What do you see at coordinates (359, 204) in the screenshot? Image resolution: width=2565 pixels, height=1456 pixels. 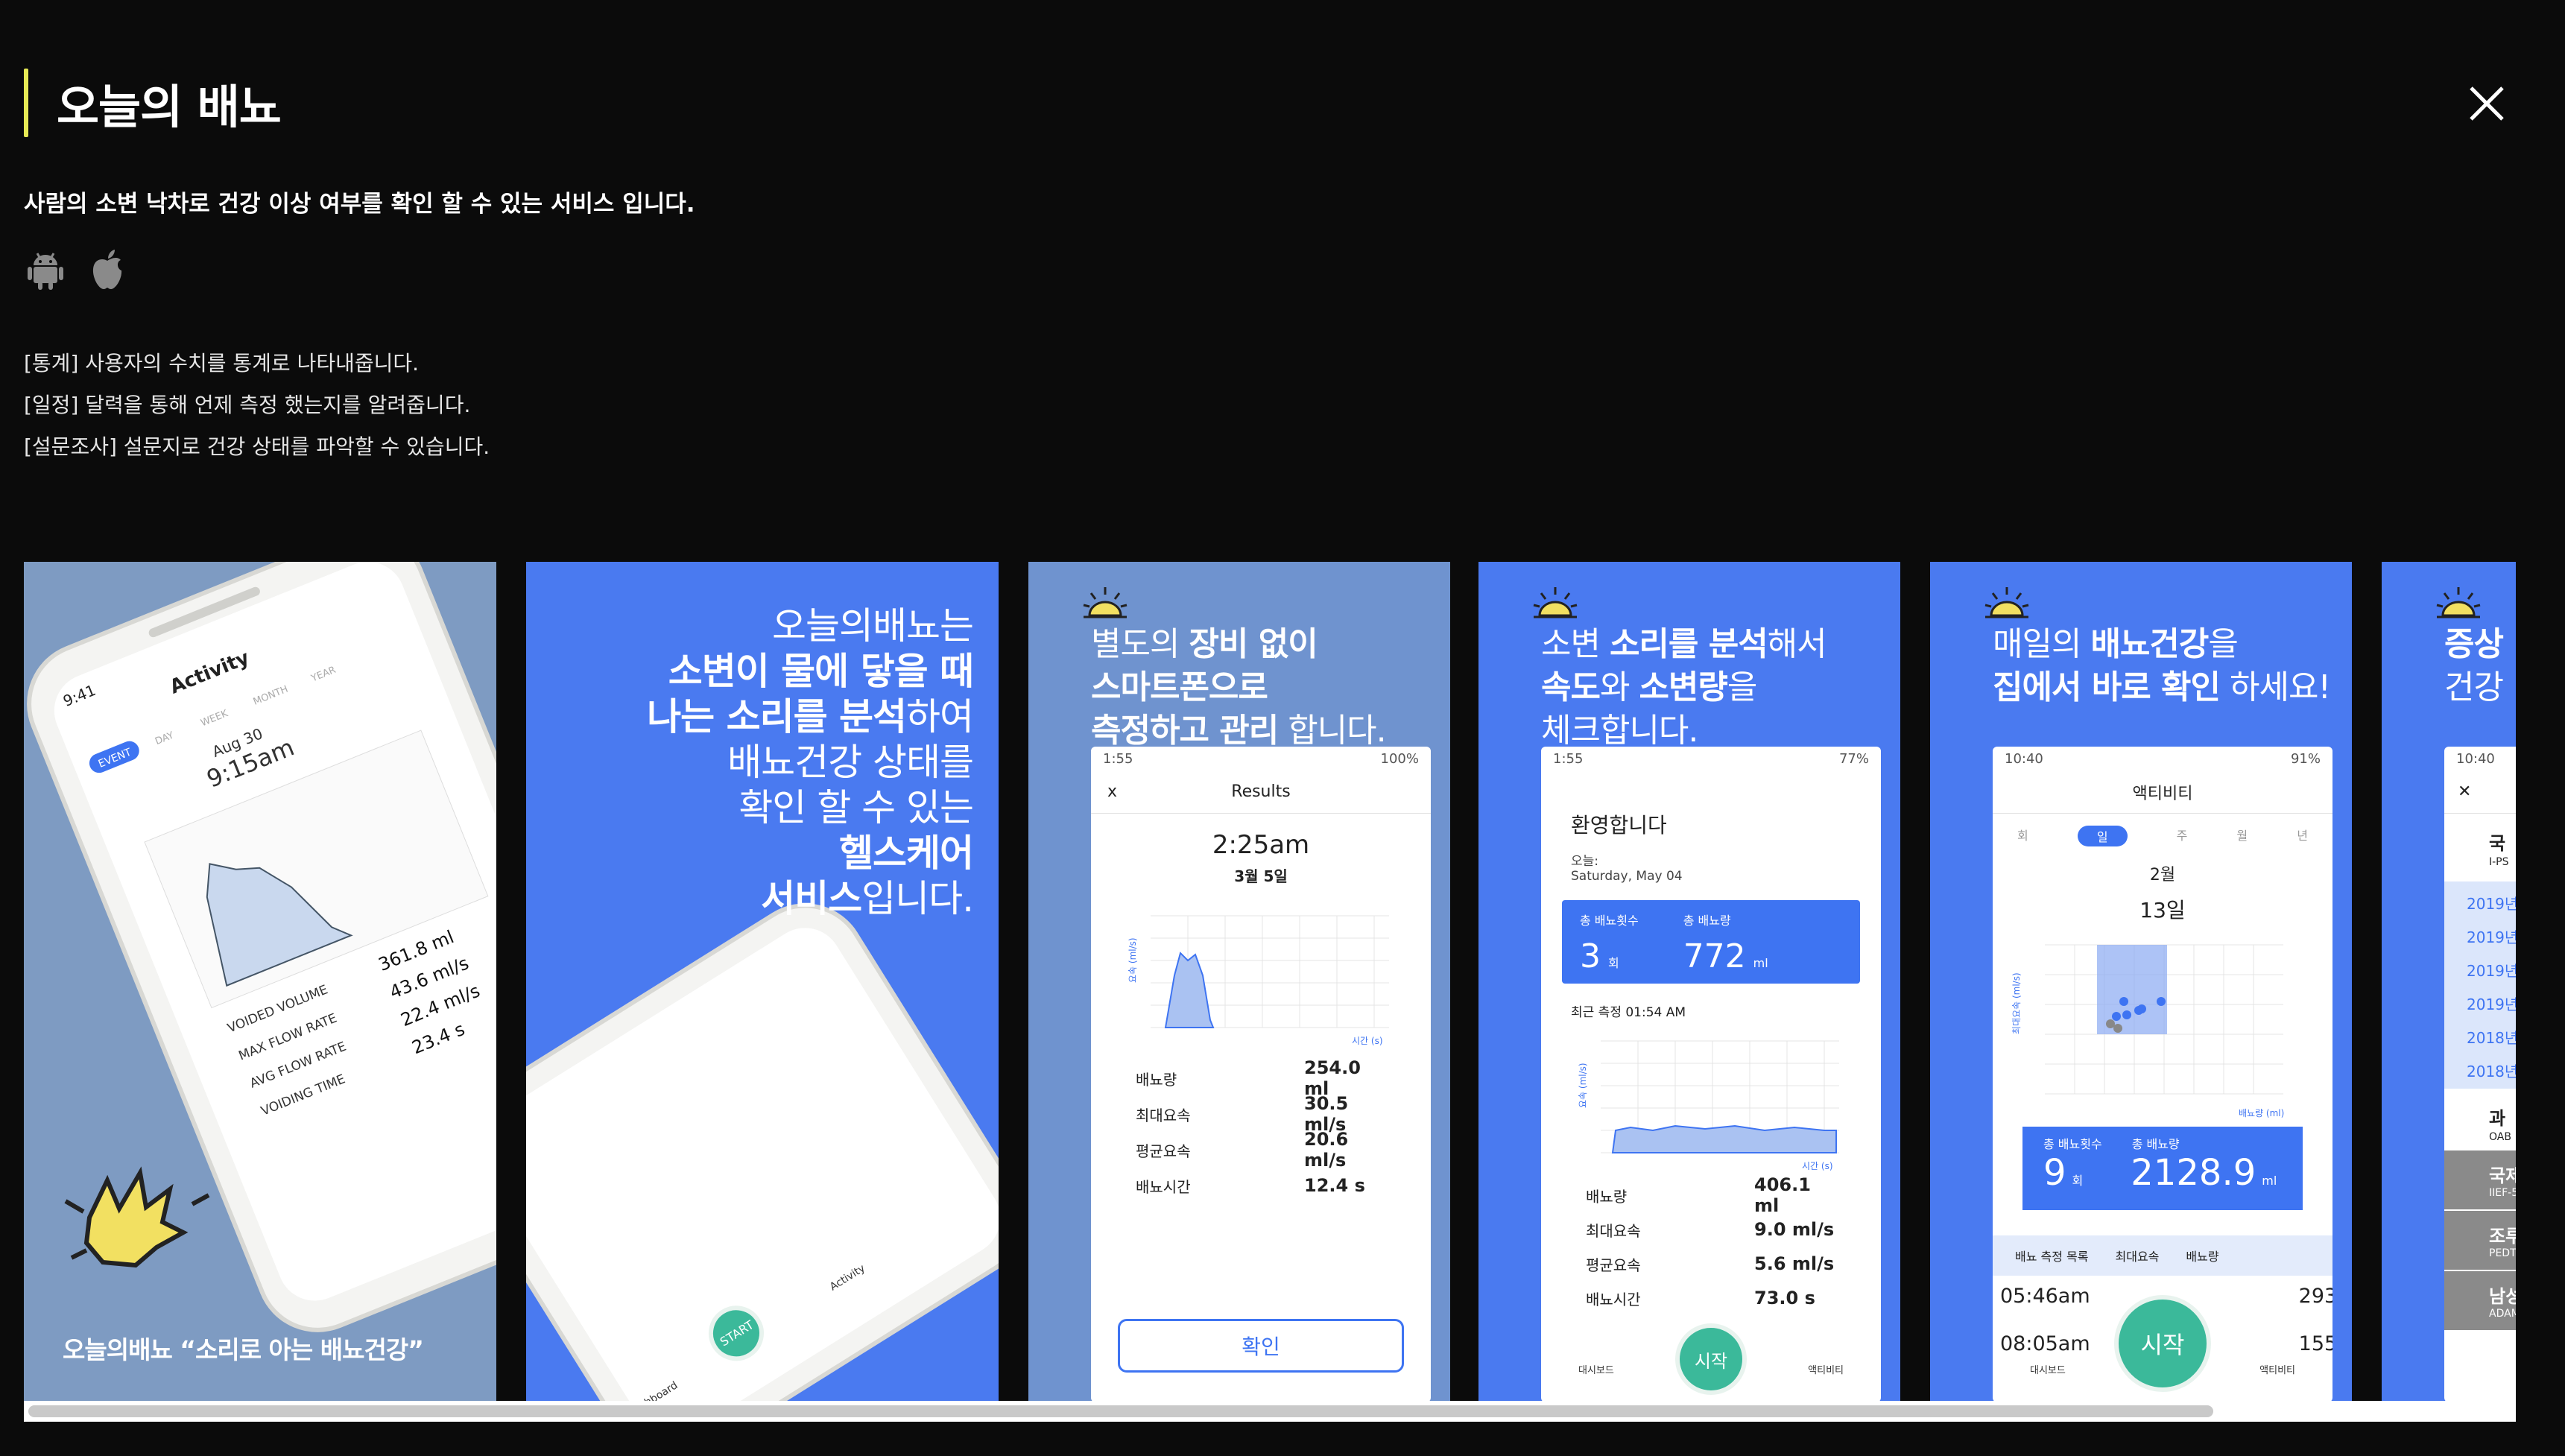 I see `page-subtitle: 사람의 소변 낙차로 건강 이상 여부를 확인 할 수 있는 서비스 입니다.` at bounding box center [359, 204].